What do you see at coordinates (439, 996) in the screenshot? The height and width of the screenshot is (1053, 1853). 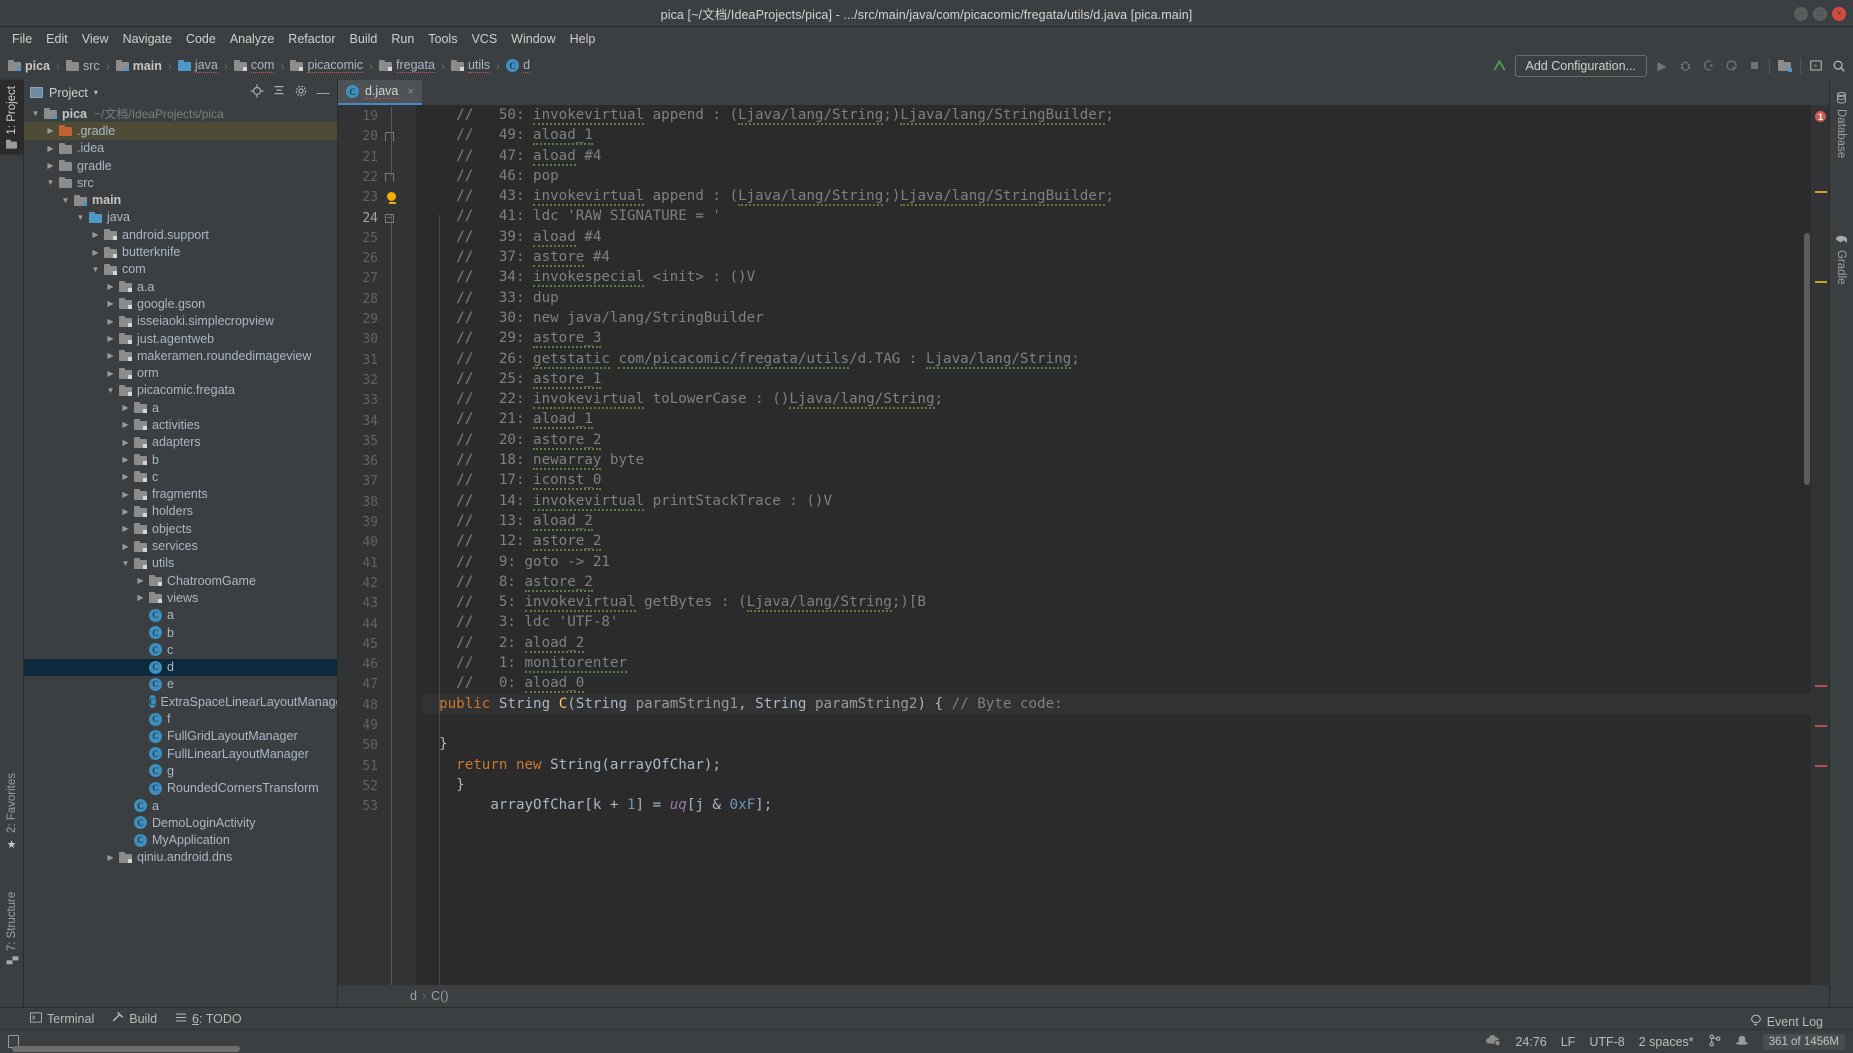 I see `breadcrumb-method: C()` at bounding box center [439, 996].